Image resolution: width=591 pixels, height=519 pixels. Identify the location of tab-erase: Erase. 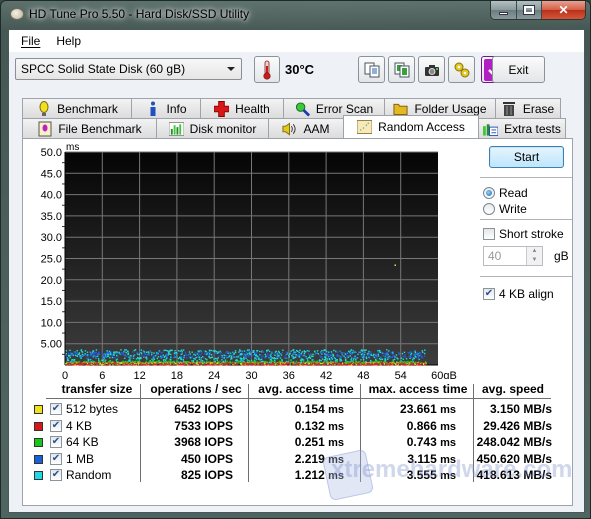
(528, 108).